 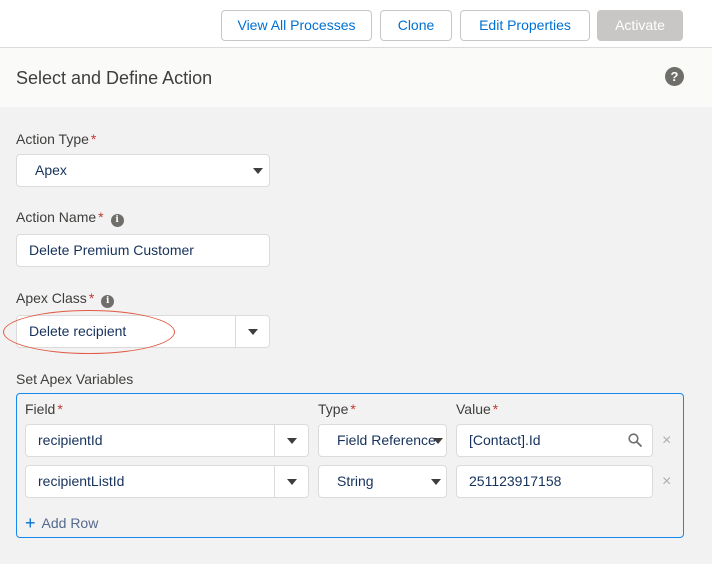 I want to click on value-column-header: Value *, so click(x=477, y=409).